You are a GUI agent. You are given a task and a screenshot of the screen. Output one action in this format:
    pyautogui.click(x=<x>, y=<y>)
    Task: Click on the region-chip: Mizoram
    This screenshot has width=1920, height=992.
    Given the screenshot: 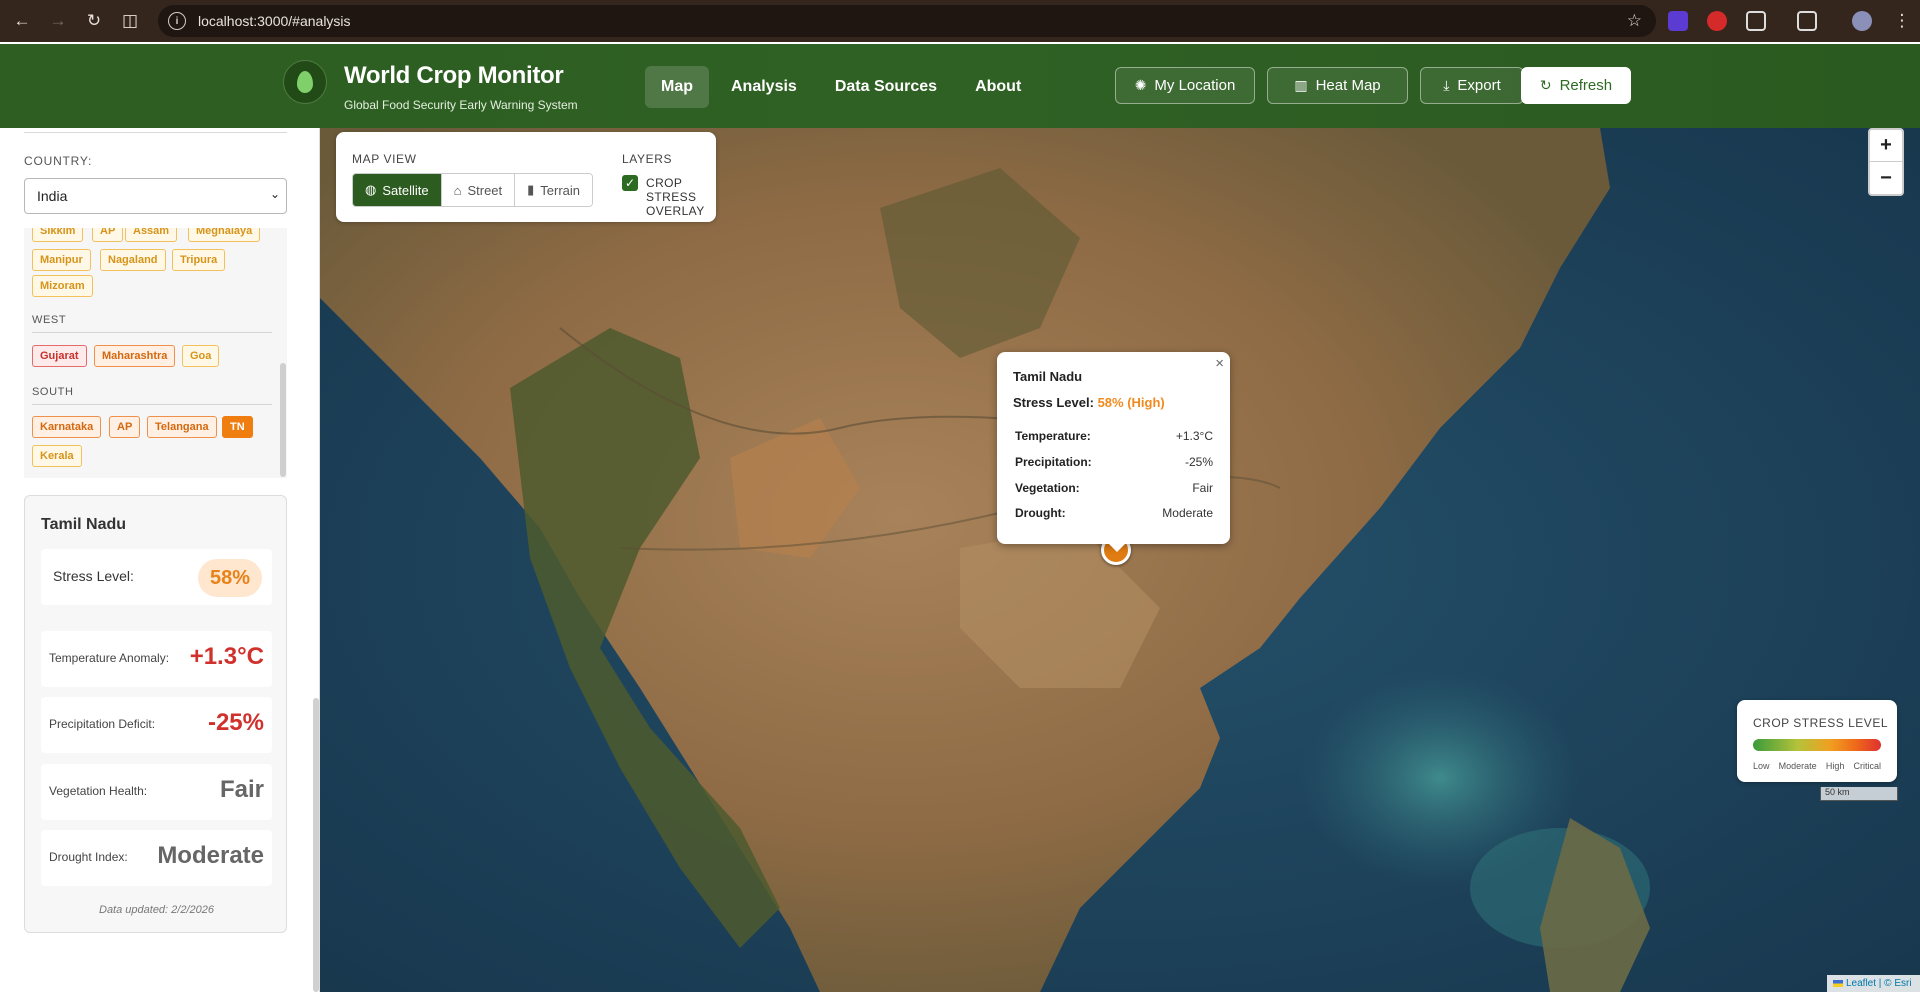 What is the action you would take?
    pyautogui.click(x=62, y=286)
    